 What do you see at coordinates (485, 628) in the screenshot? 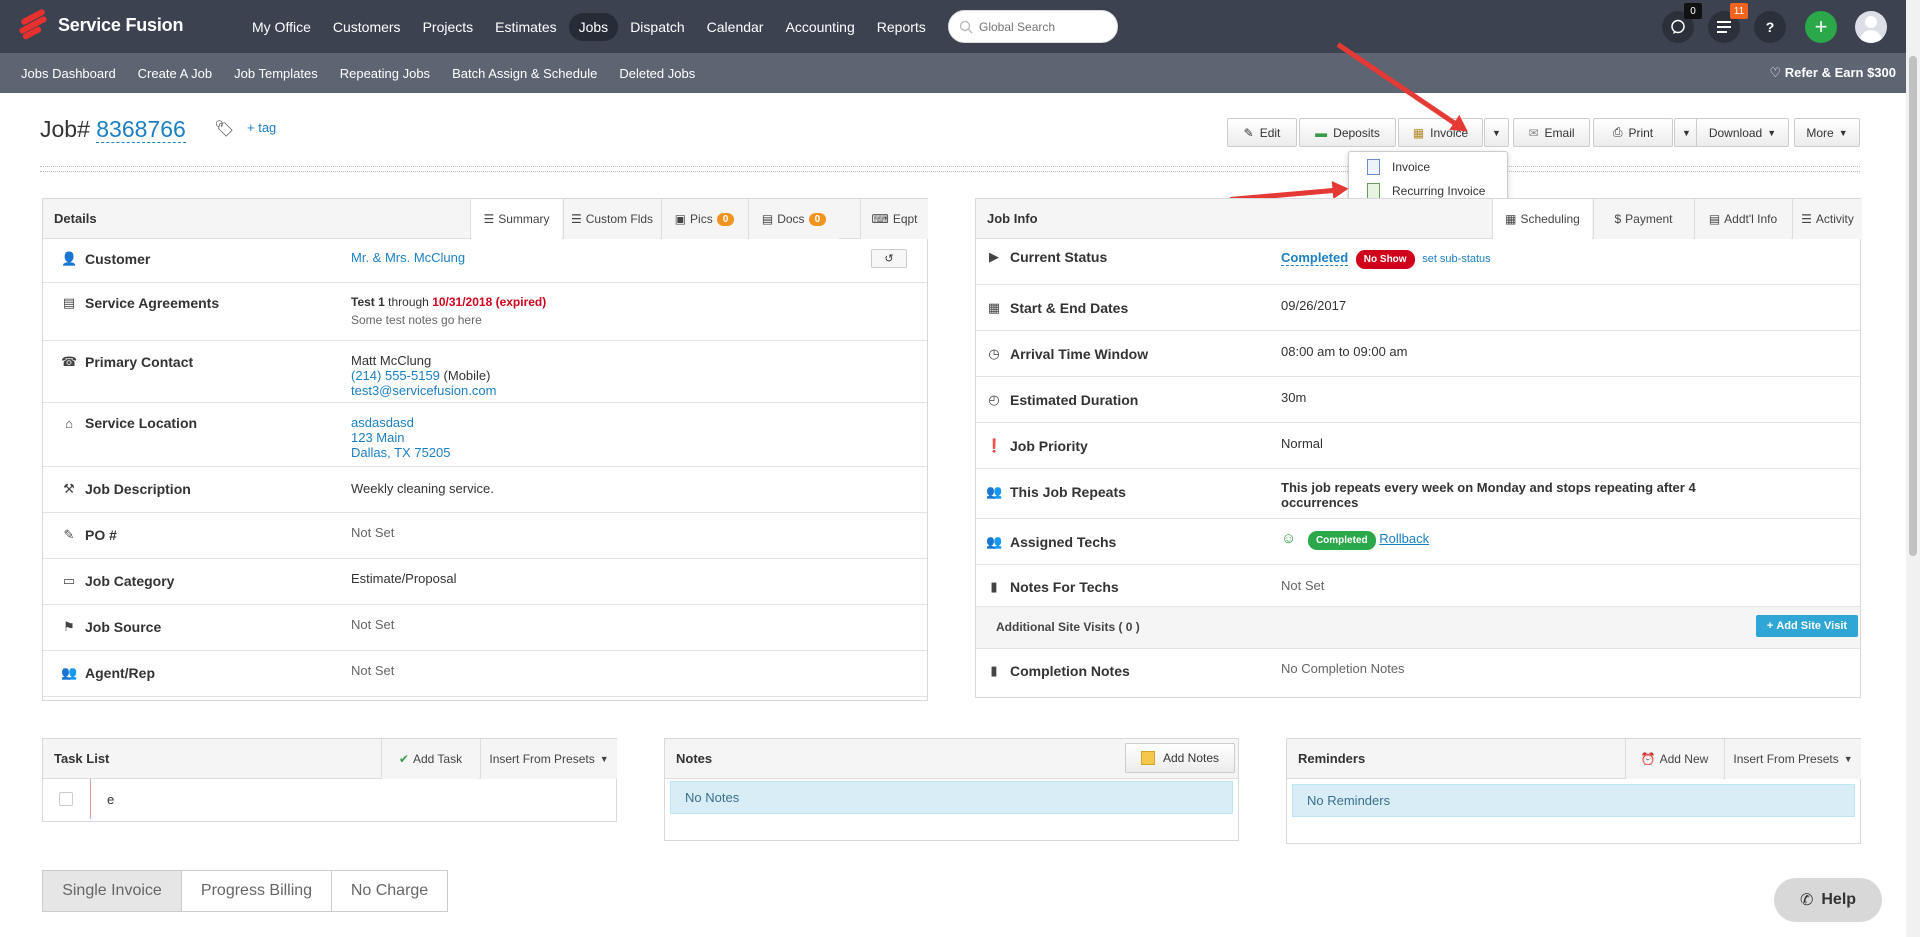
I see `job-source-row: ⚑ Job Source Not Set` at bounding box center [485, 628].